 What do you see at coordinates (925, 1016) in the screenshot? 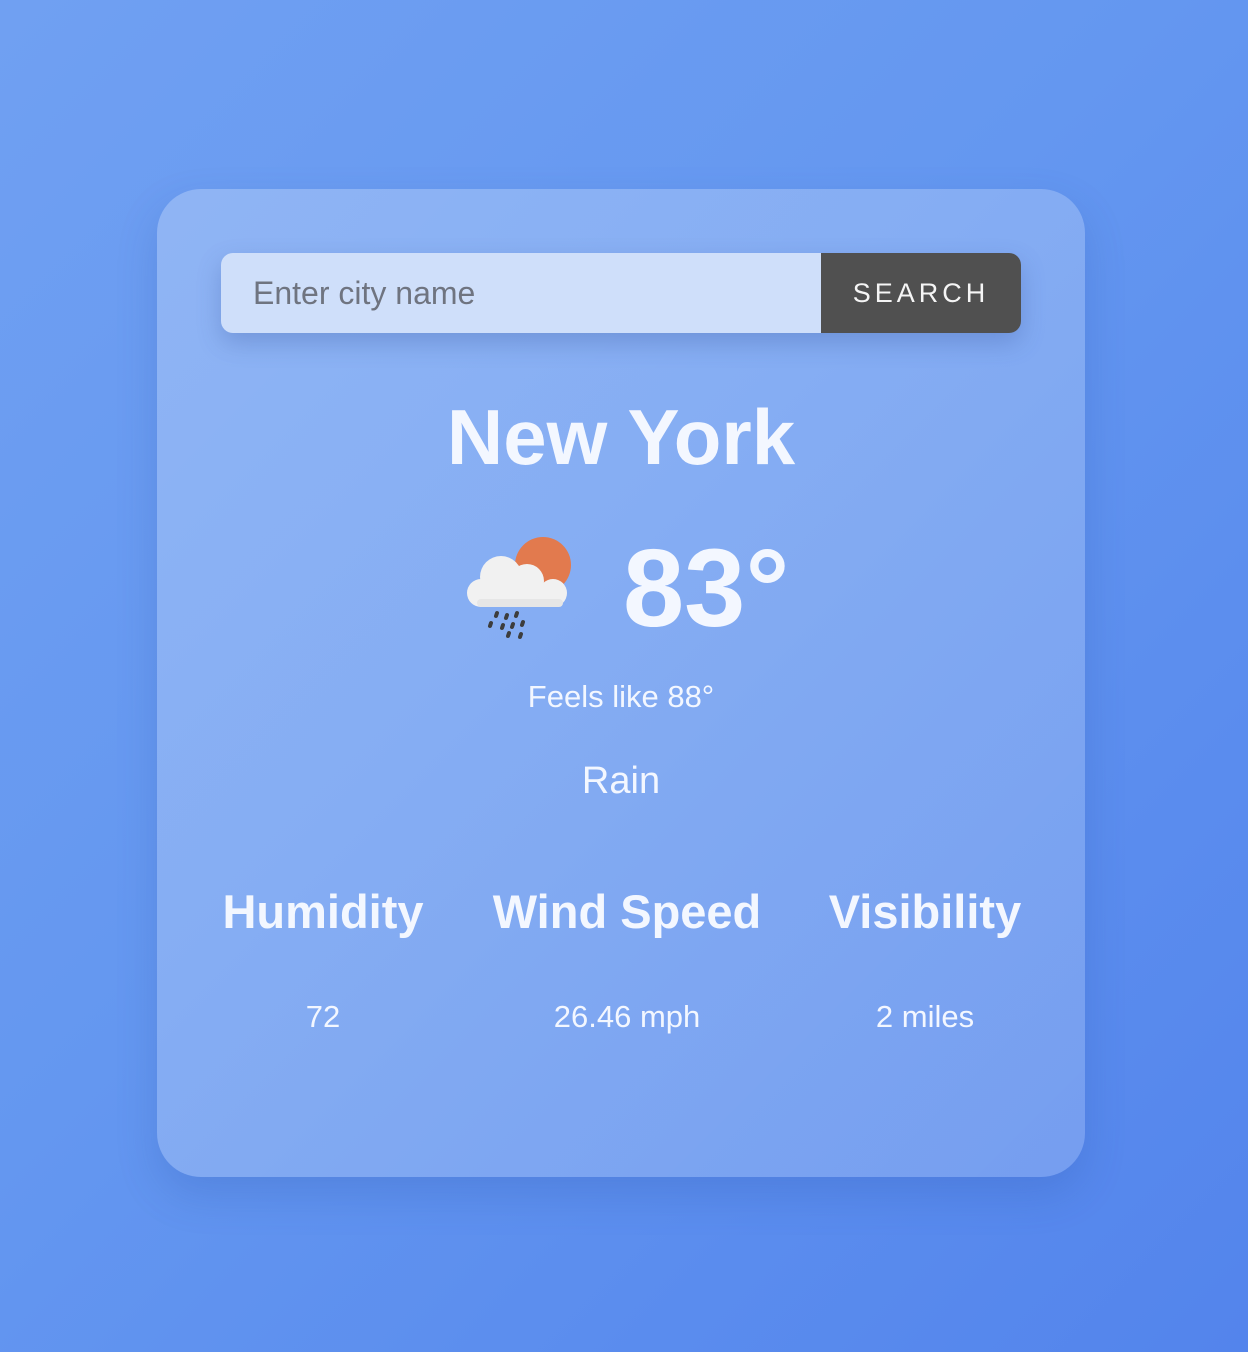
I see `visibility-value: 2 miles` at bounding box center [925, 1016].